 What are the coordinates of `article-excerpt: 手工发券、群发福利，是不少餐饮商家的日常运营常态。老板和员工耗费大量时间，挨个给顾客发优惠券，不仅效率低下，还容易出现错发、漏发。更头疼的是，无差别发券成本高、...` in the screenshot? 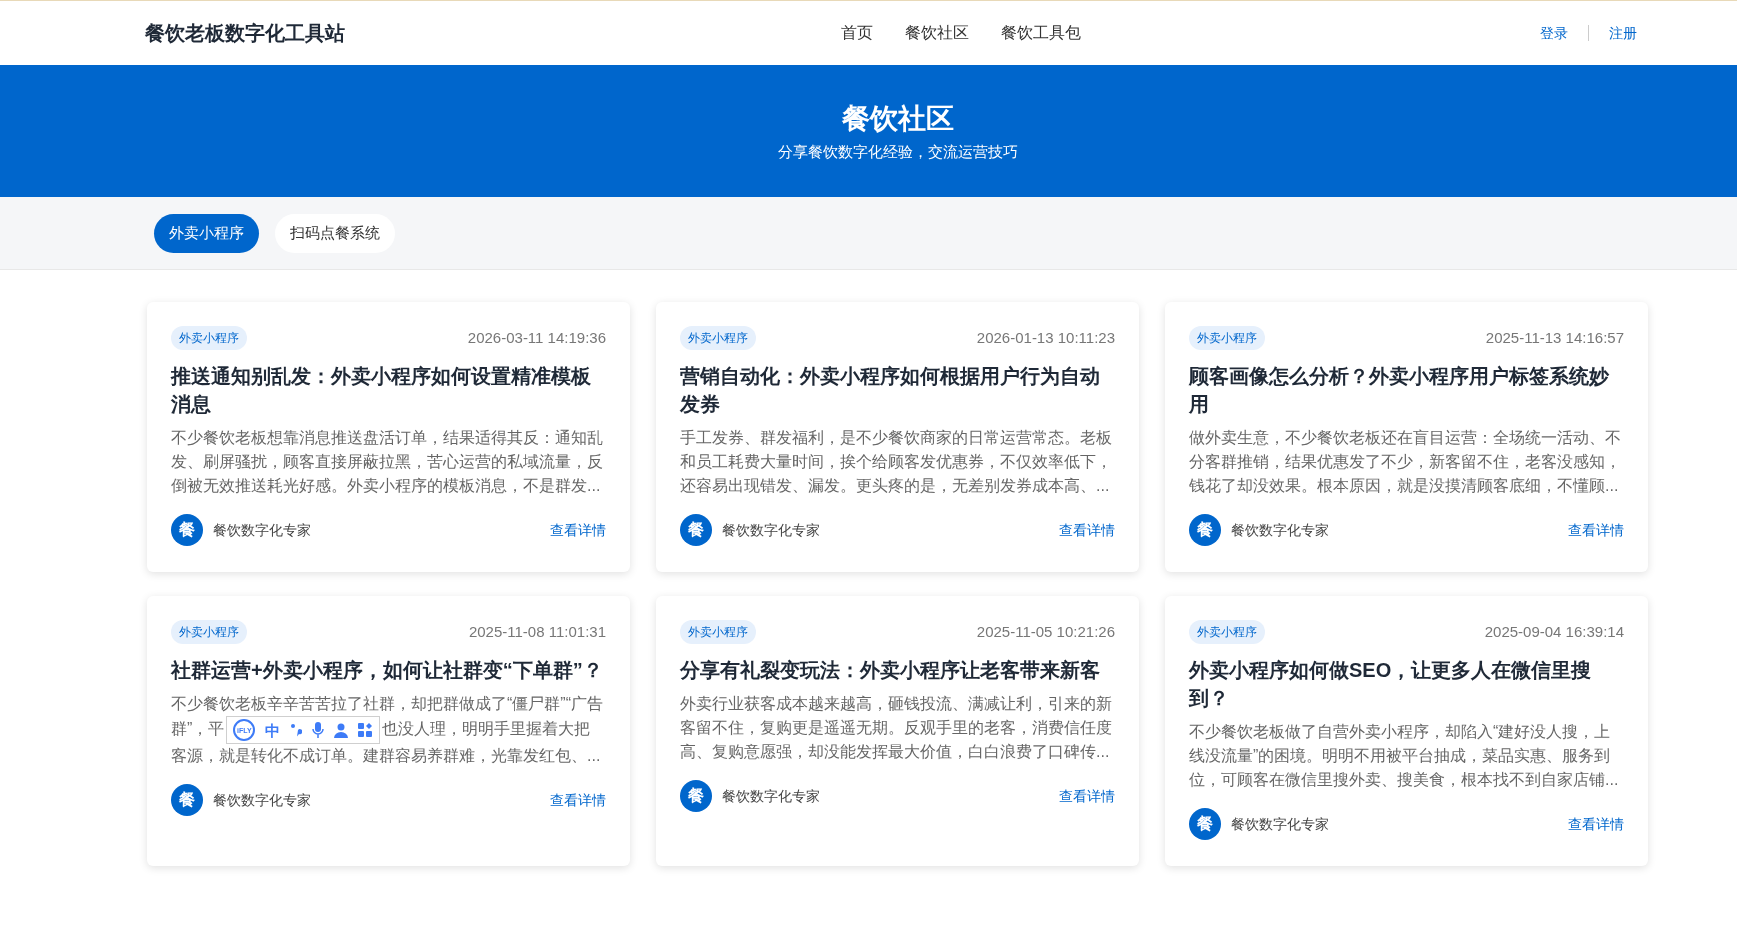 It's located at (896, 462).